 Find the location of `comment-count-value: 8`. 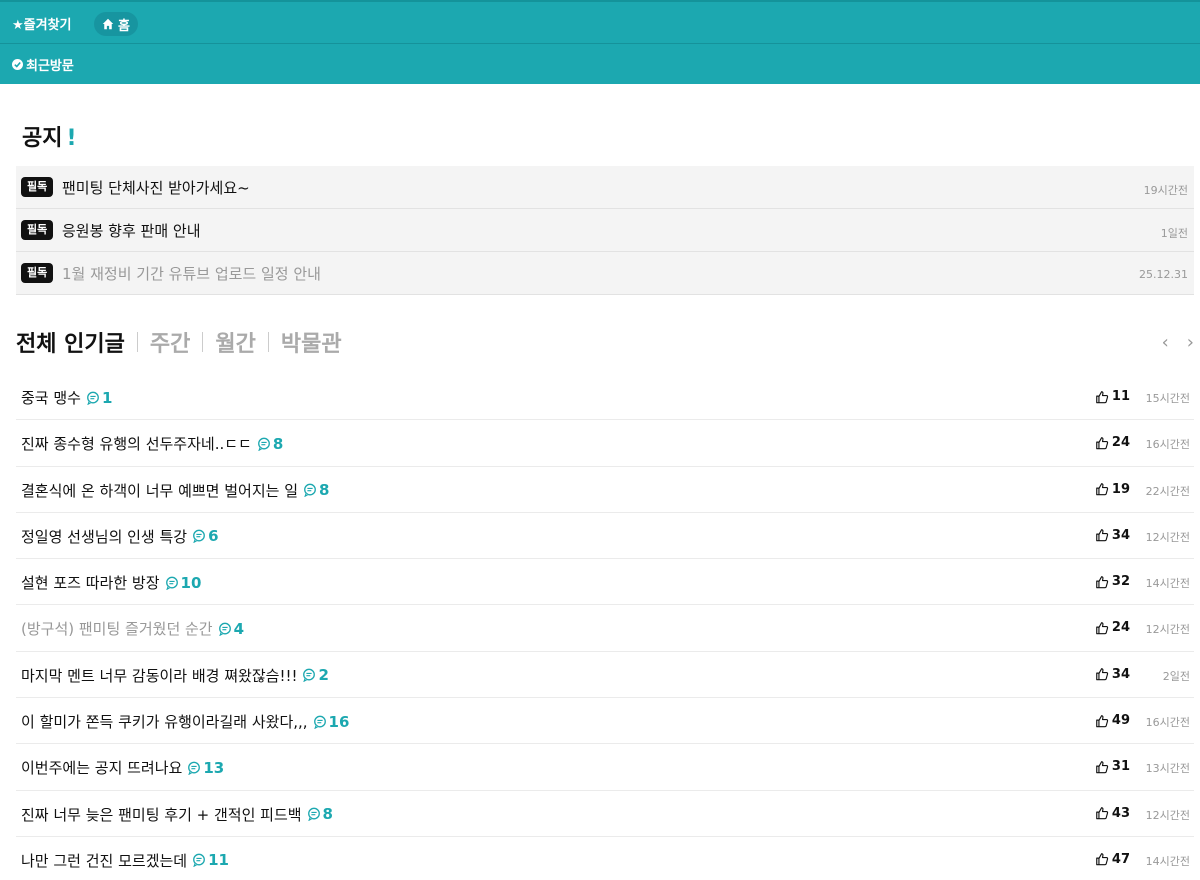

comment-count-value: 8 is located at coordinates (324, 490).